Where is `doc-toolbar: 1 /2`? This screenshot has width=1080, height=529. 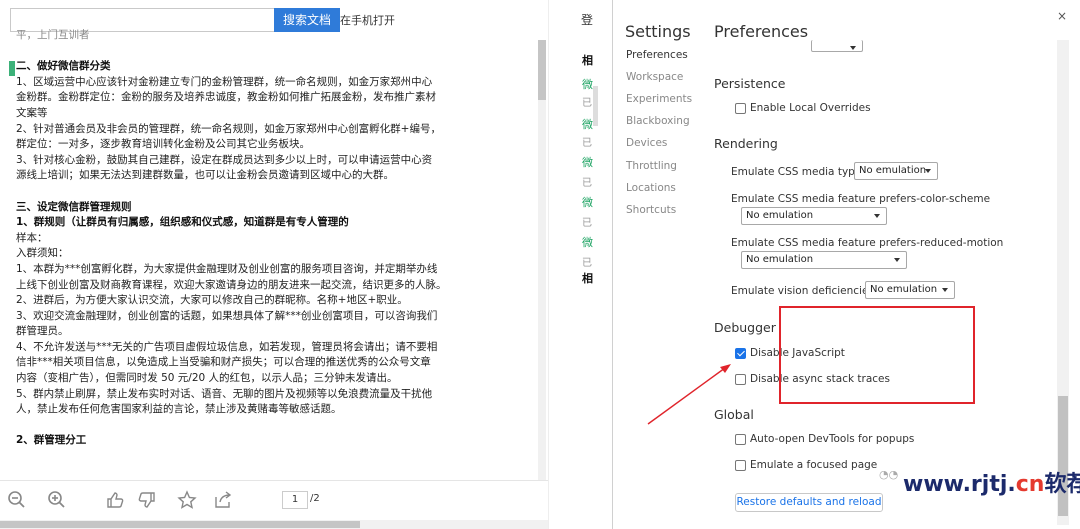
doc-toolbar: 1 /2 is located at coordinates (274, 500).